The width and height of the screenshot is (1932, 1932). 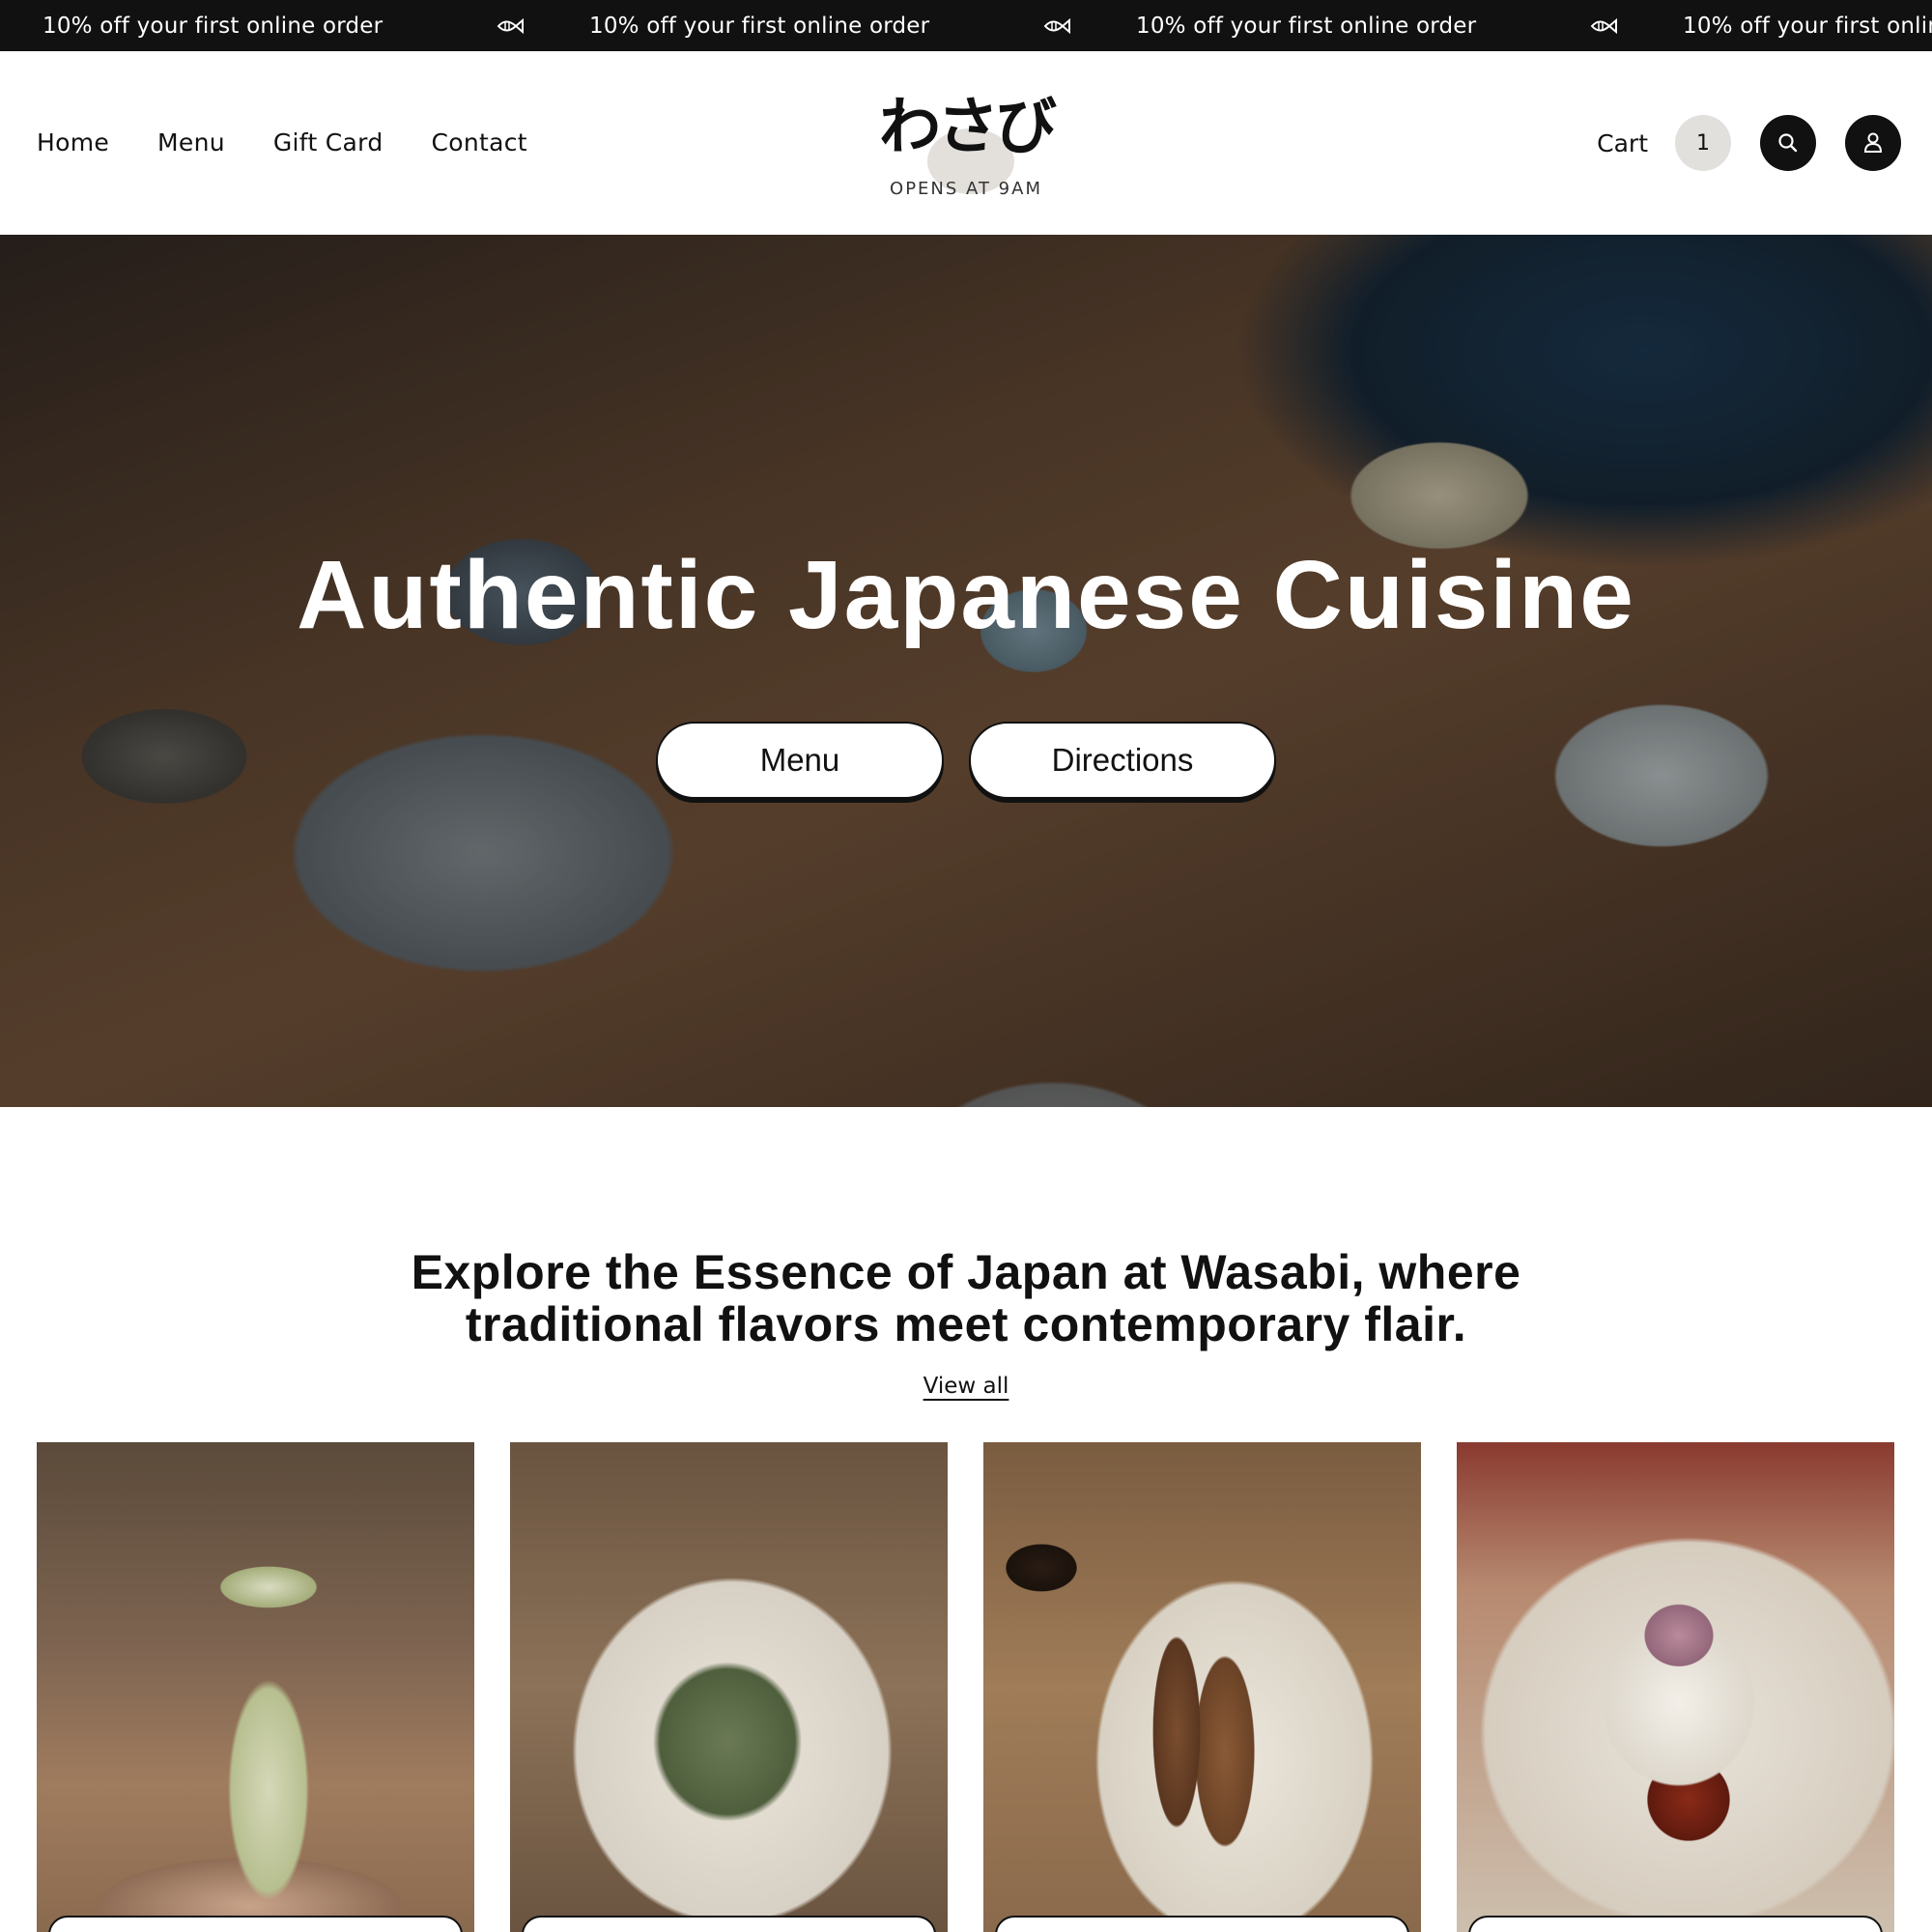 I want to click on cart-link: Cart, so click(x=1622, y=143).